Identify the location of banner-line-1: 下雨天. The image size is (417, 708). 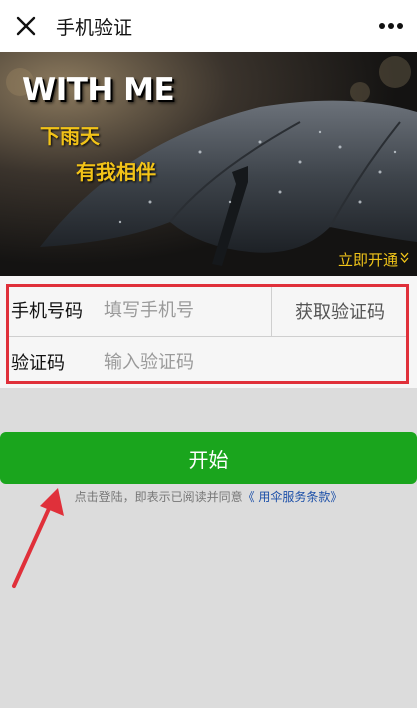
(70, 136).